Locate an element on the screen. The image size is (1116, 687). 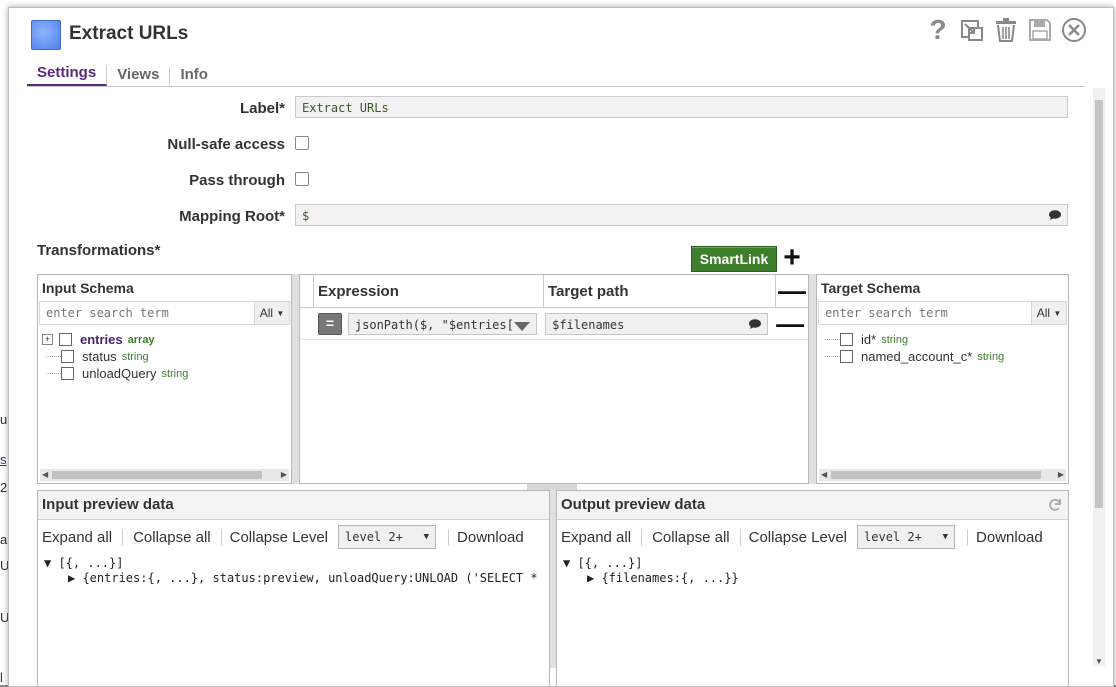
dialog-vscroll: ▼ is located at coordinates (1099, 377).